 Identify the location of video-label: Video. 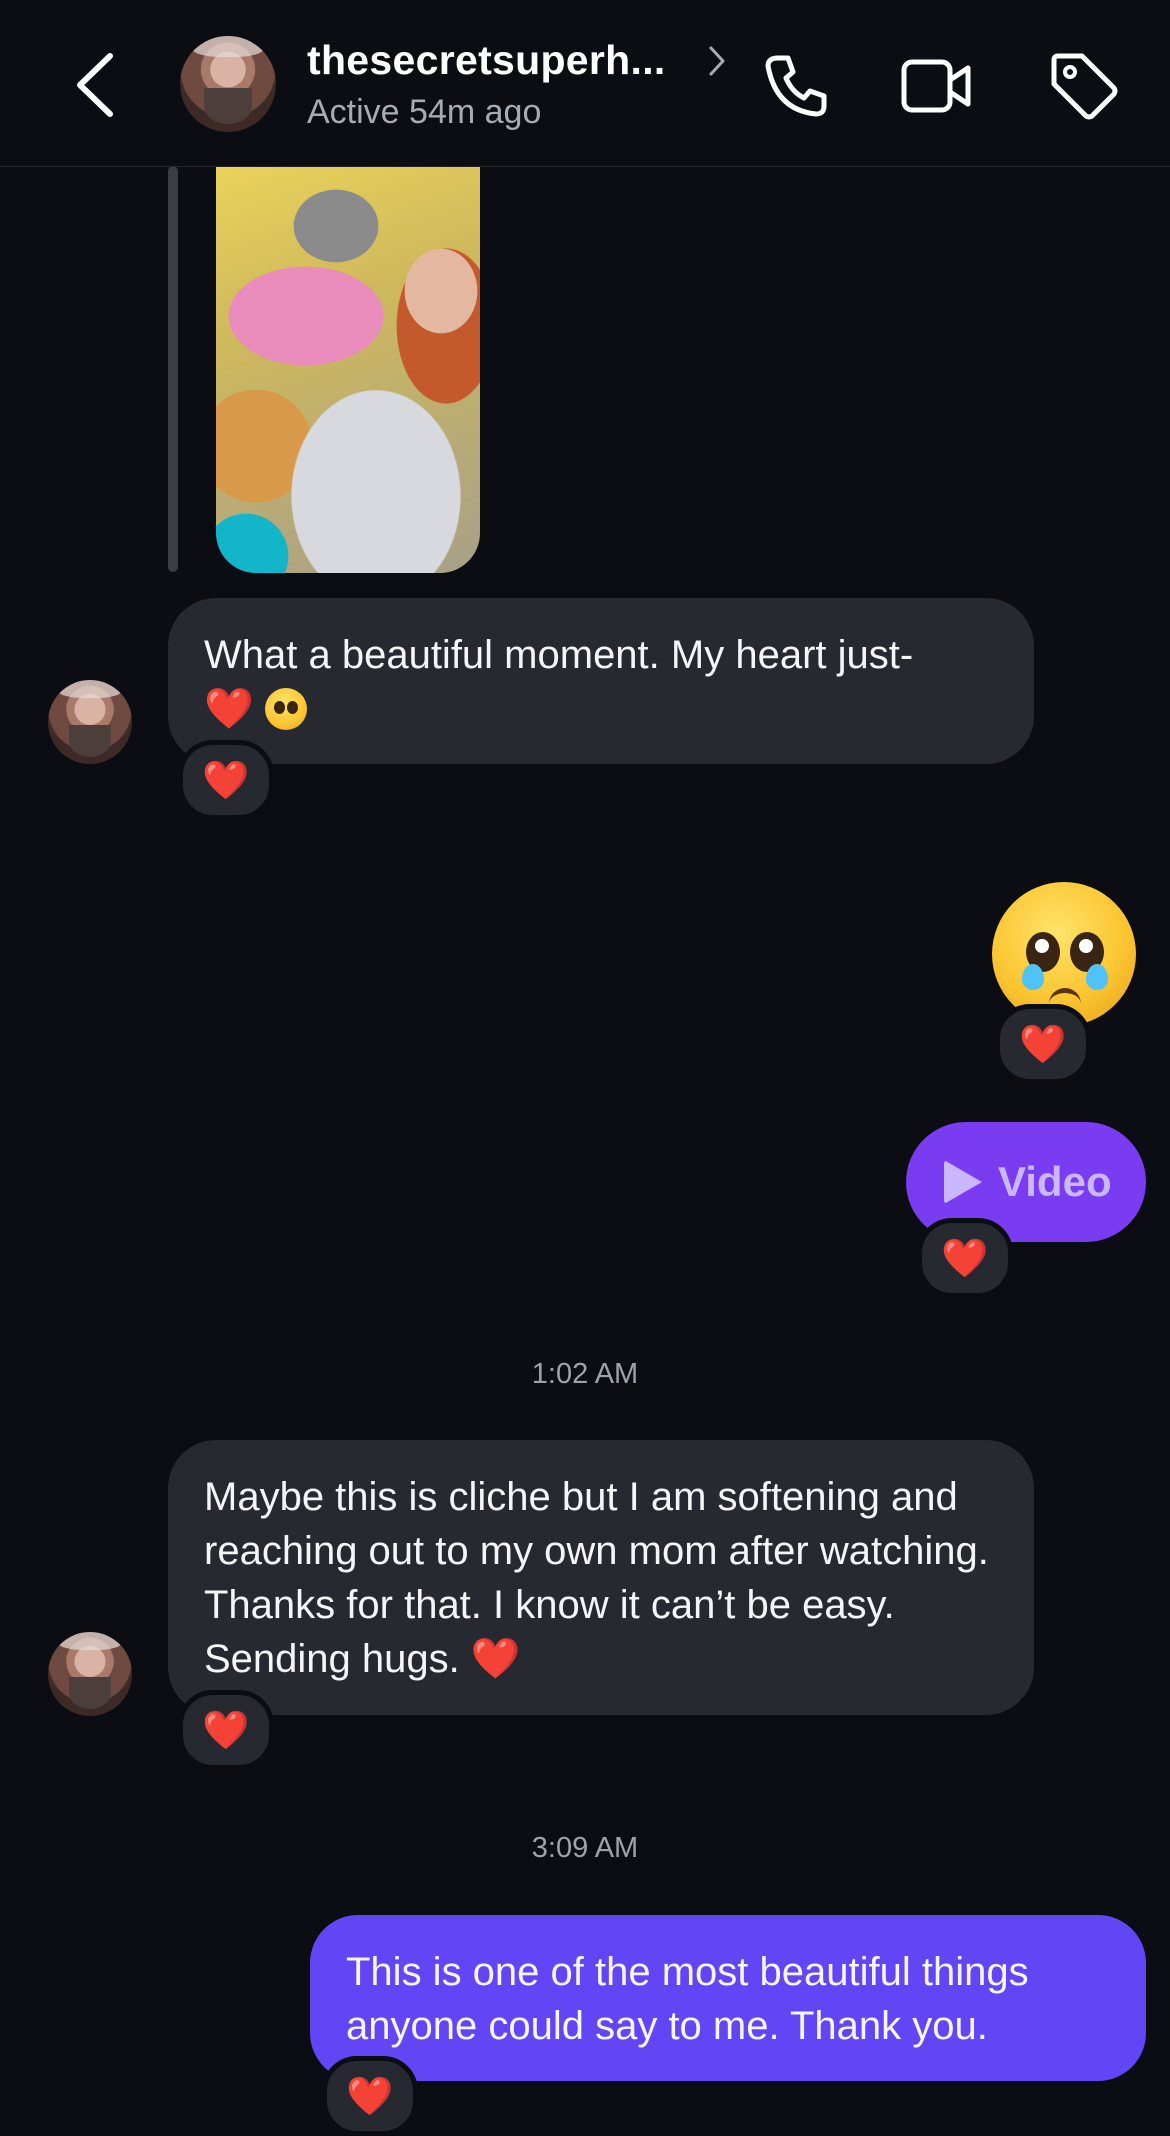
(1055, 1181).